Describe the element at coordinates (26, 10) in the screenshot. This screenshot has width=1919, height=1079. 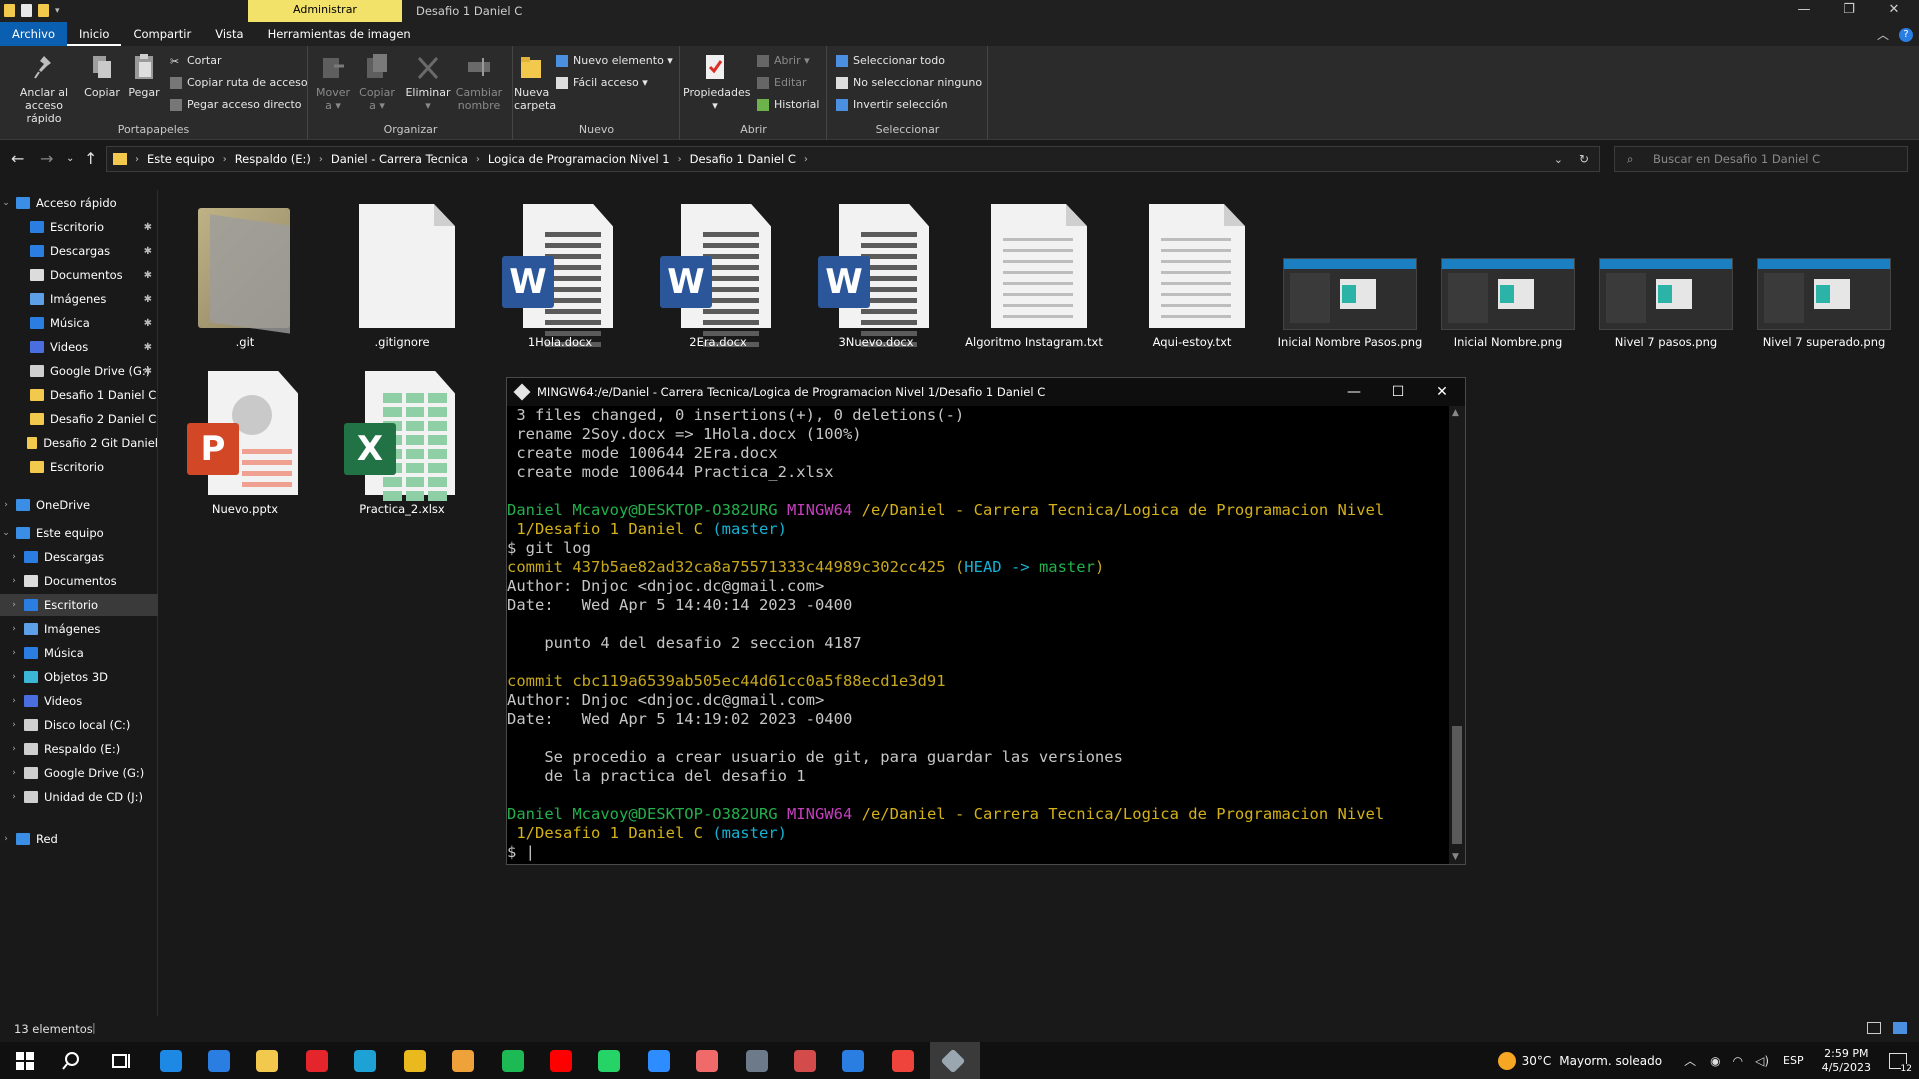
I see `properties-icon` at that location.